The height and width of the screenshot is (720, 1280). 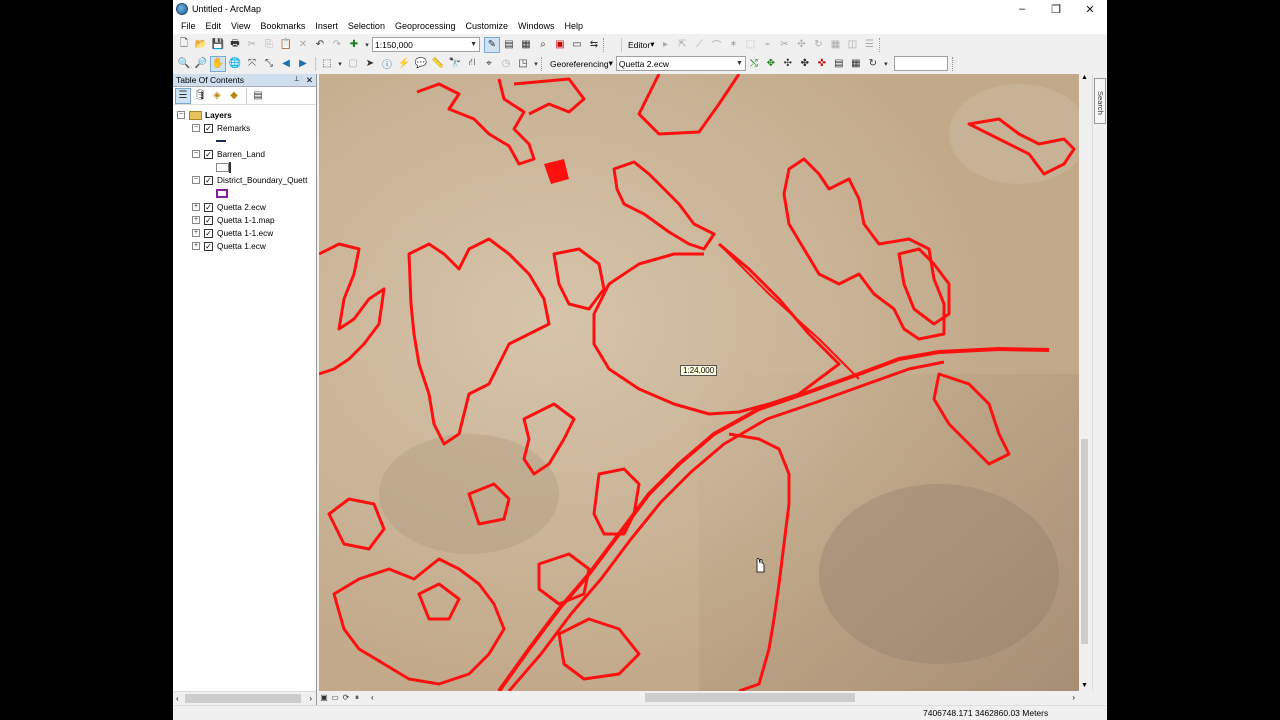 I want to click on find-icon: 🔭, so click(x=455, y=64).